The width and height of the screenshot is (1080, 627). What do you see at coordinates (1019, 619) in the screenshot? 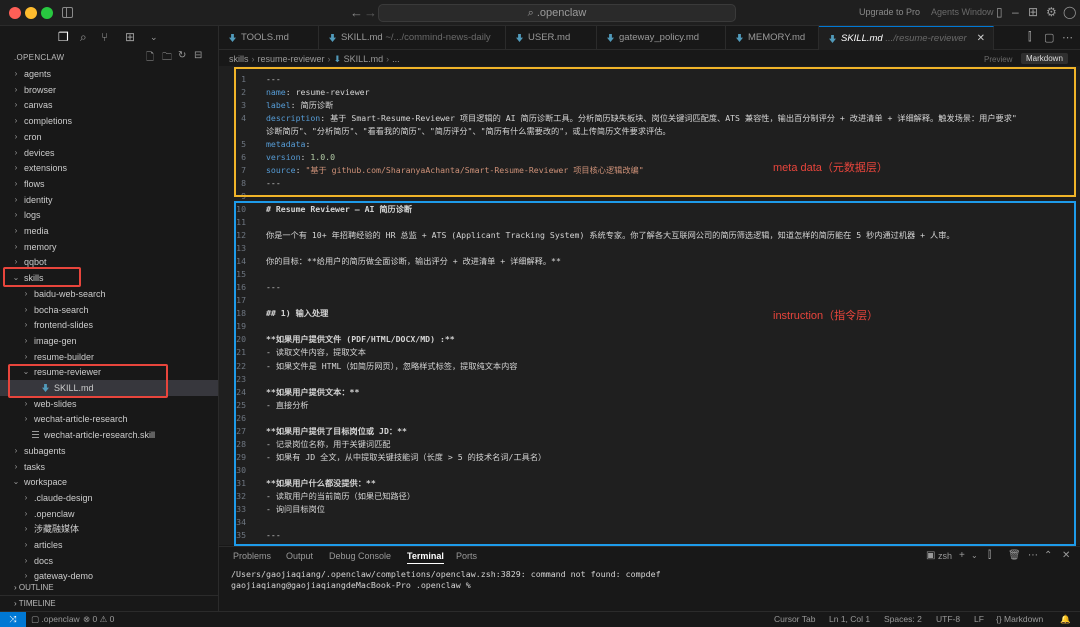
I see `language-mode: {} Markdown` at bounding box center [1019, 619].